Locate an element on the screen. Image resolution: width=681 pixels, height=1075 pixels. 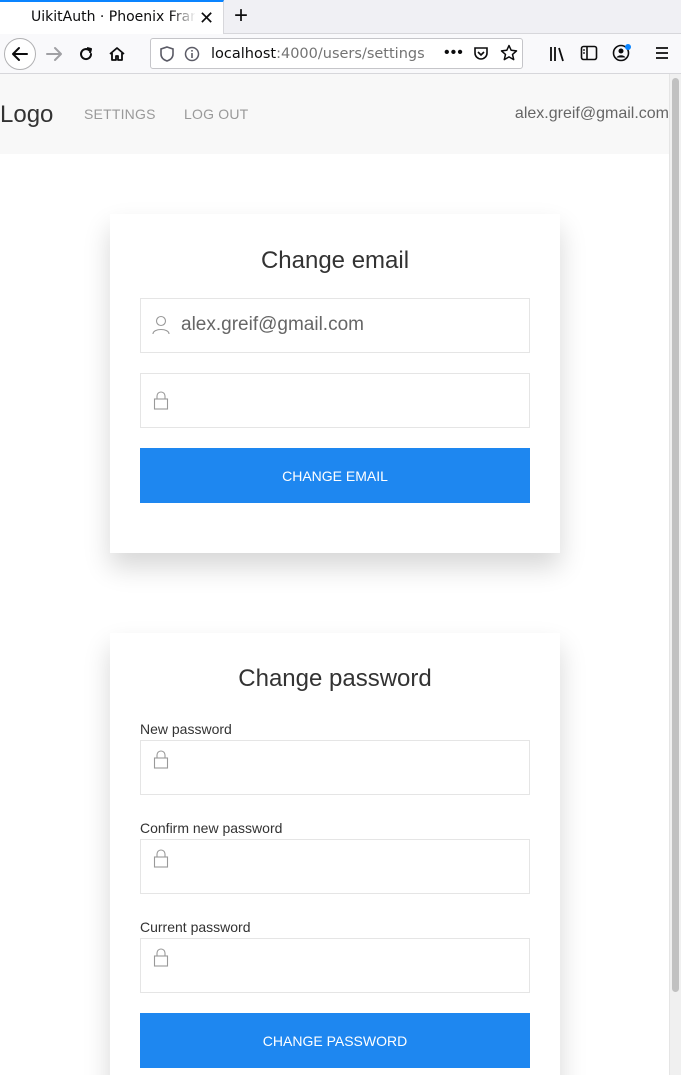
address-bar: localhost:4000/users/settings ••• is located at coordinates (336, 53).